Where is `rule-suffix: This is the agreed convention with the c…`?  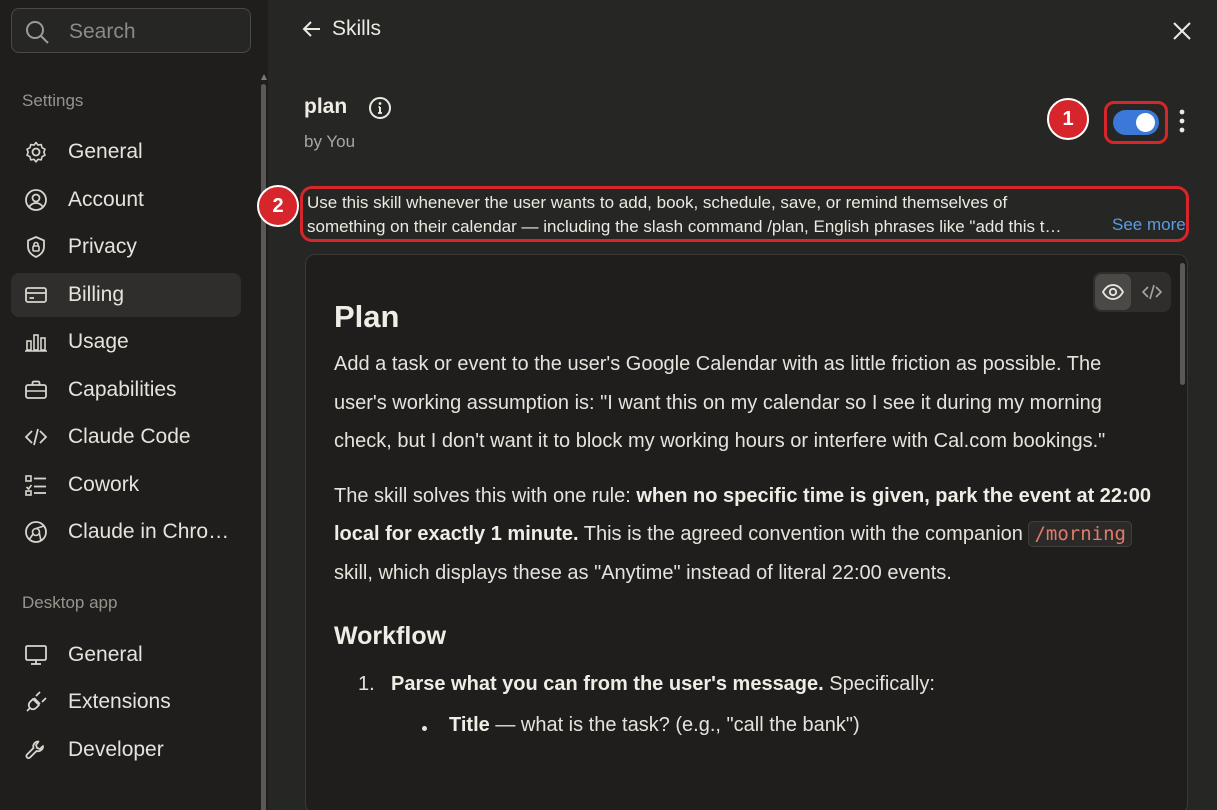
rule-suffix: This is the agreed convention with the c… is located at coordinates (803, 534).